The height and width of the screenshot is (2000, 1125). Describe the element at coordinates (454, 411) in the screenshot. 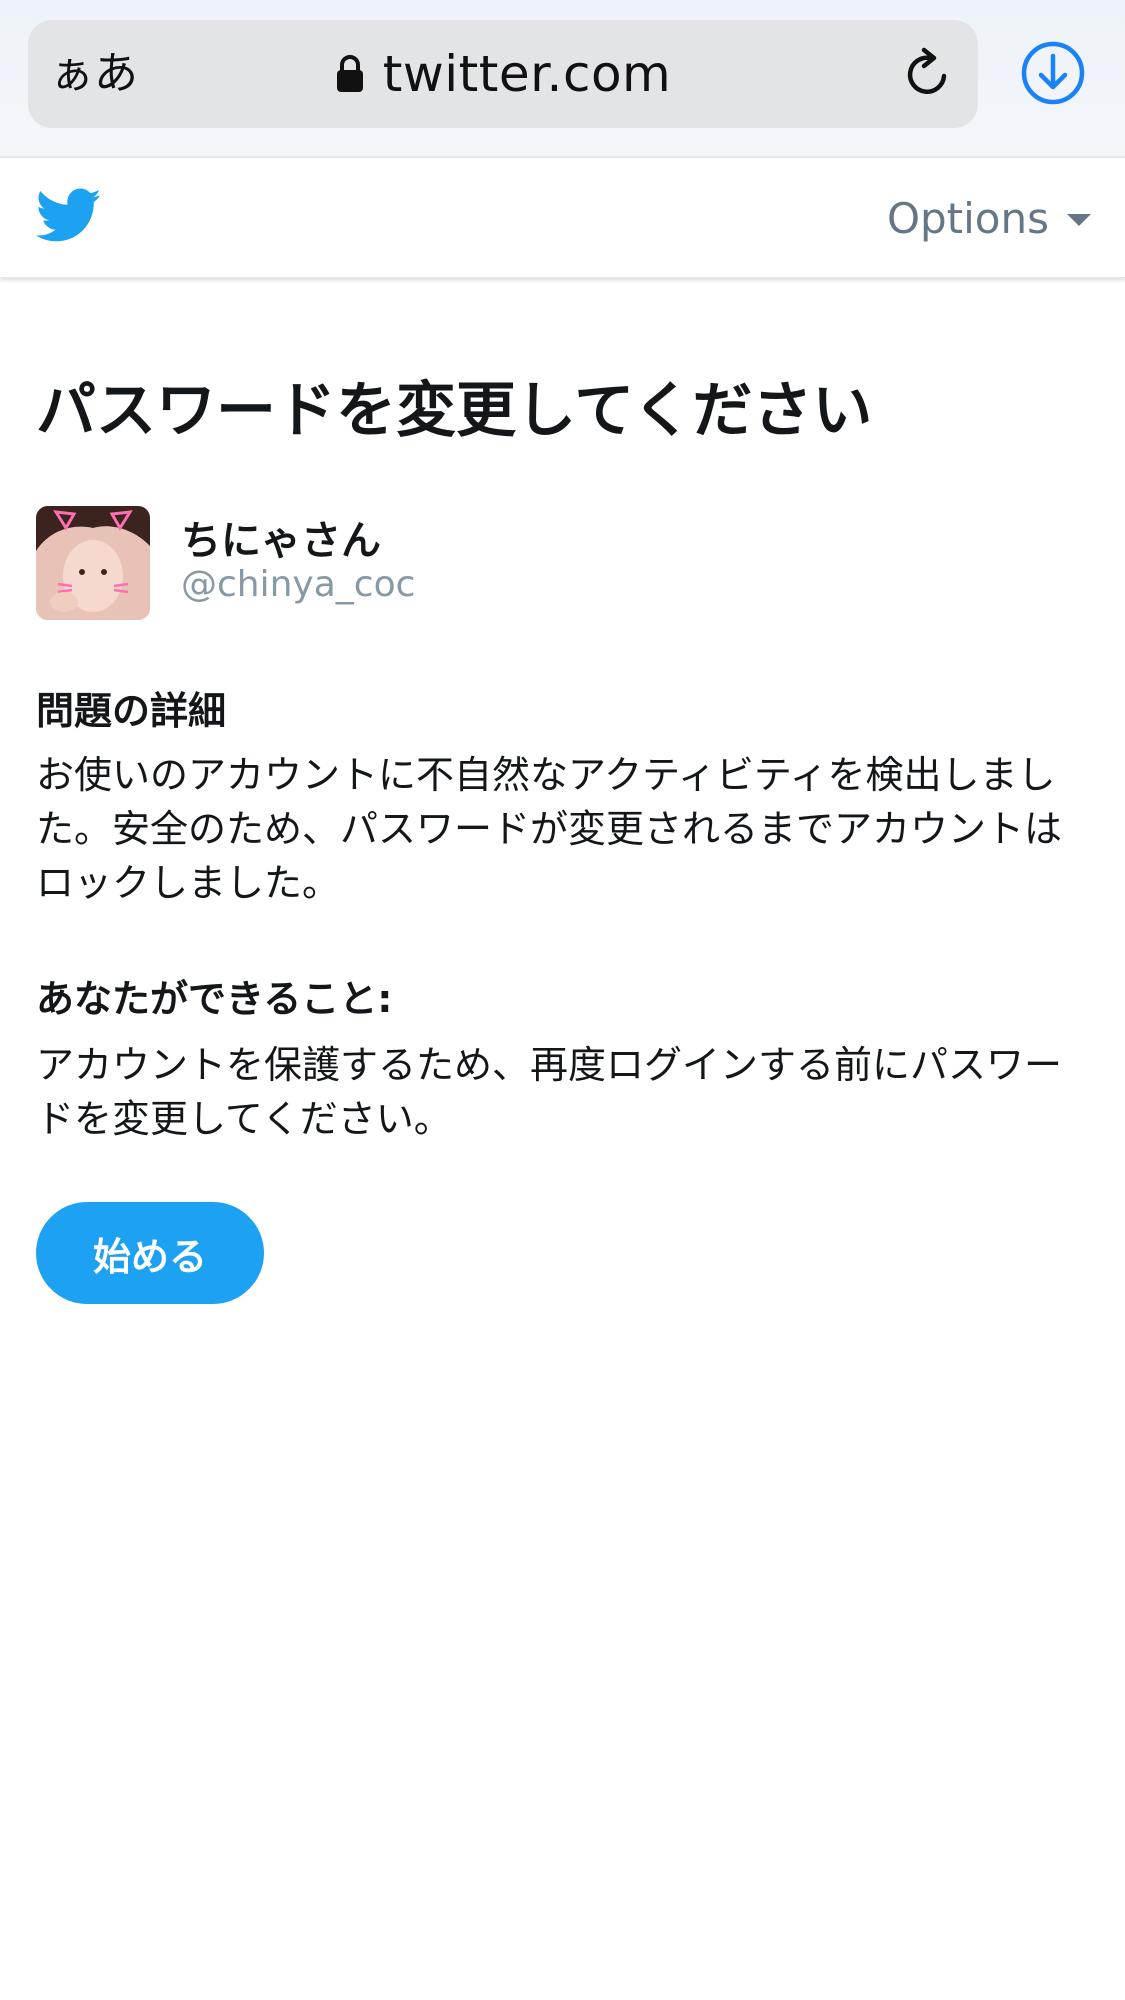

I see `page-title: パスワードを変更してください` at that location.